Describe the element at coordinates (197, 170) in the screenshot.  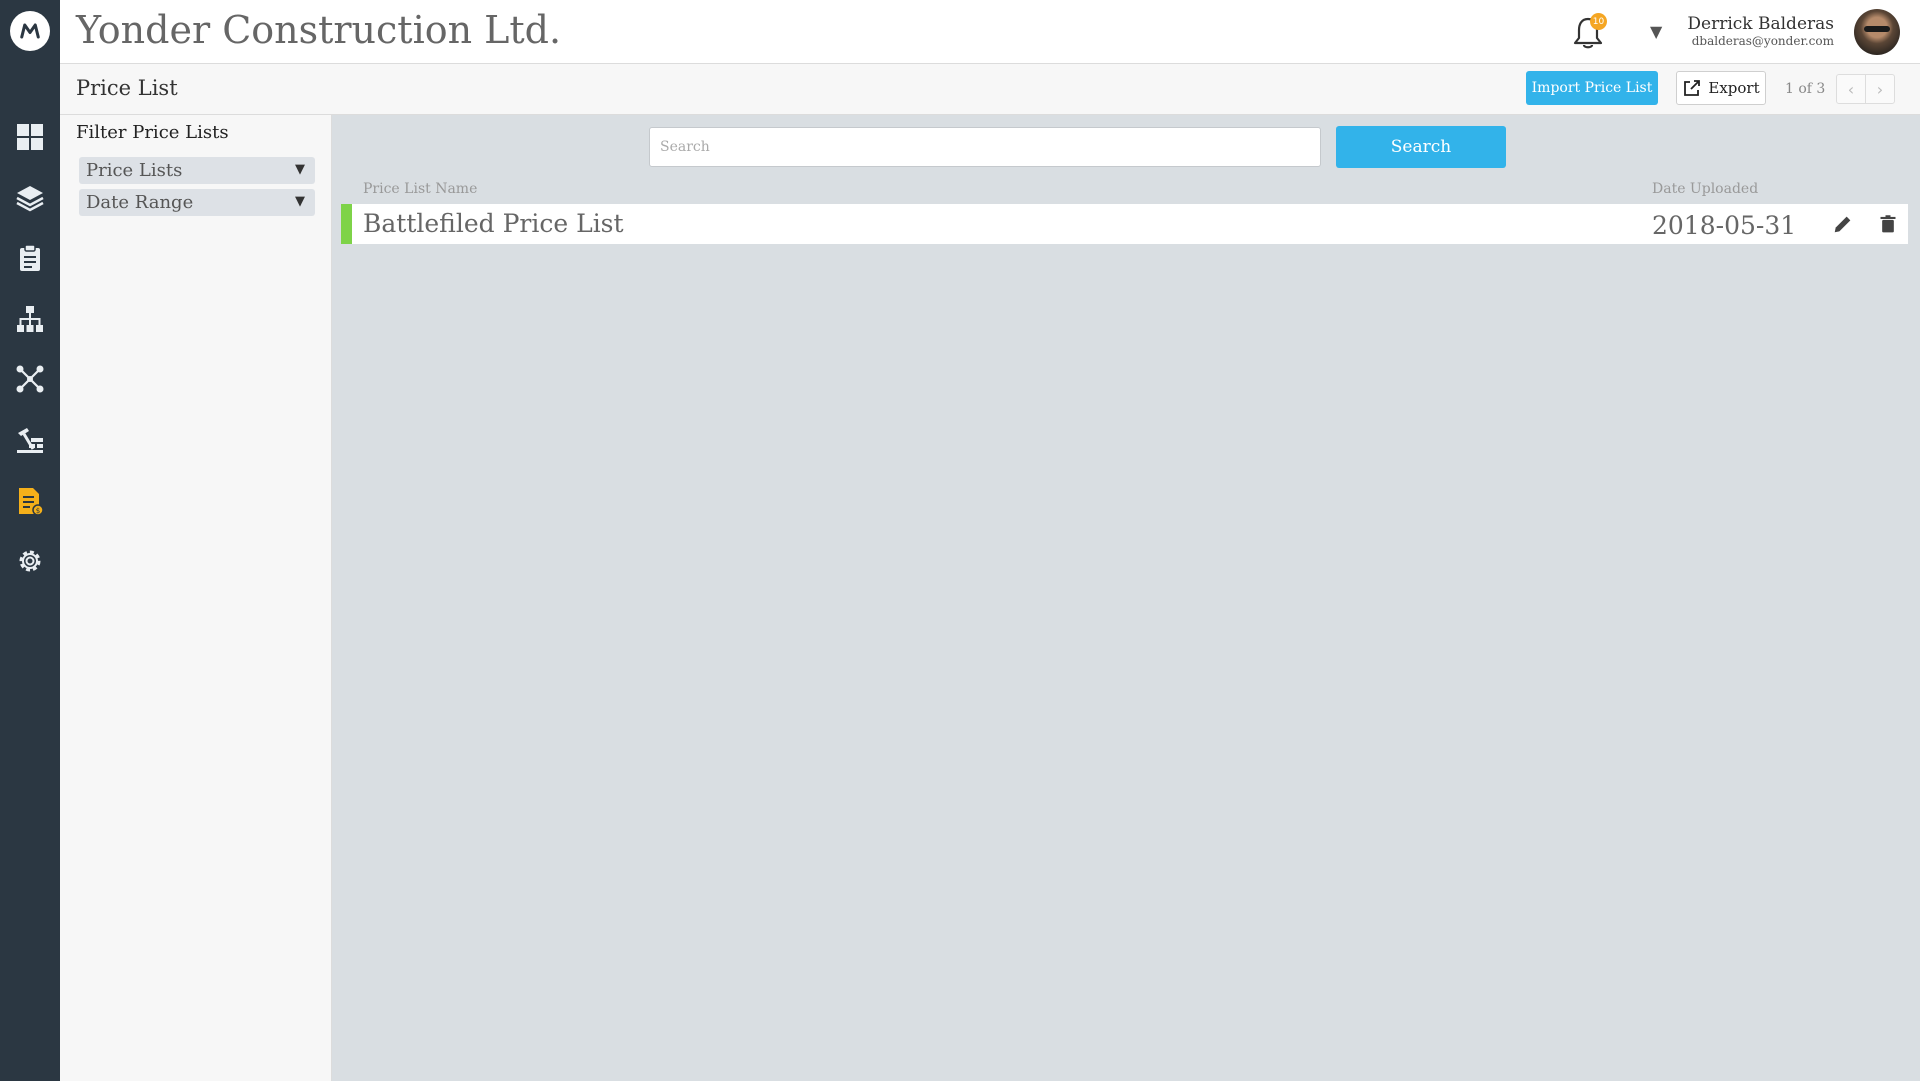
I see `price-lists-filter-dropdown: Price Lists ▼` at that location.